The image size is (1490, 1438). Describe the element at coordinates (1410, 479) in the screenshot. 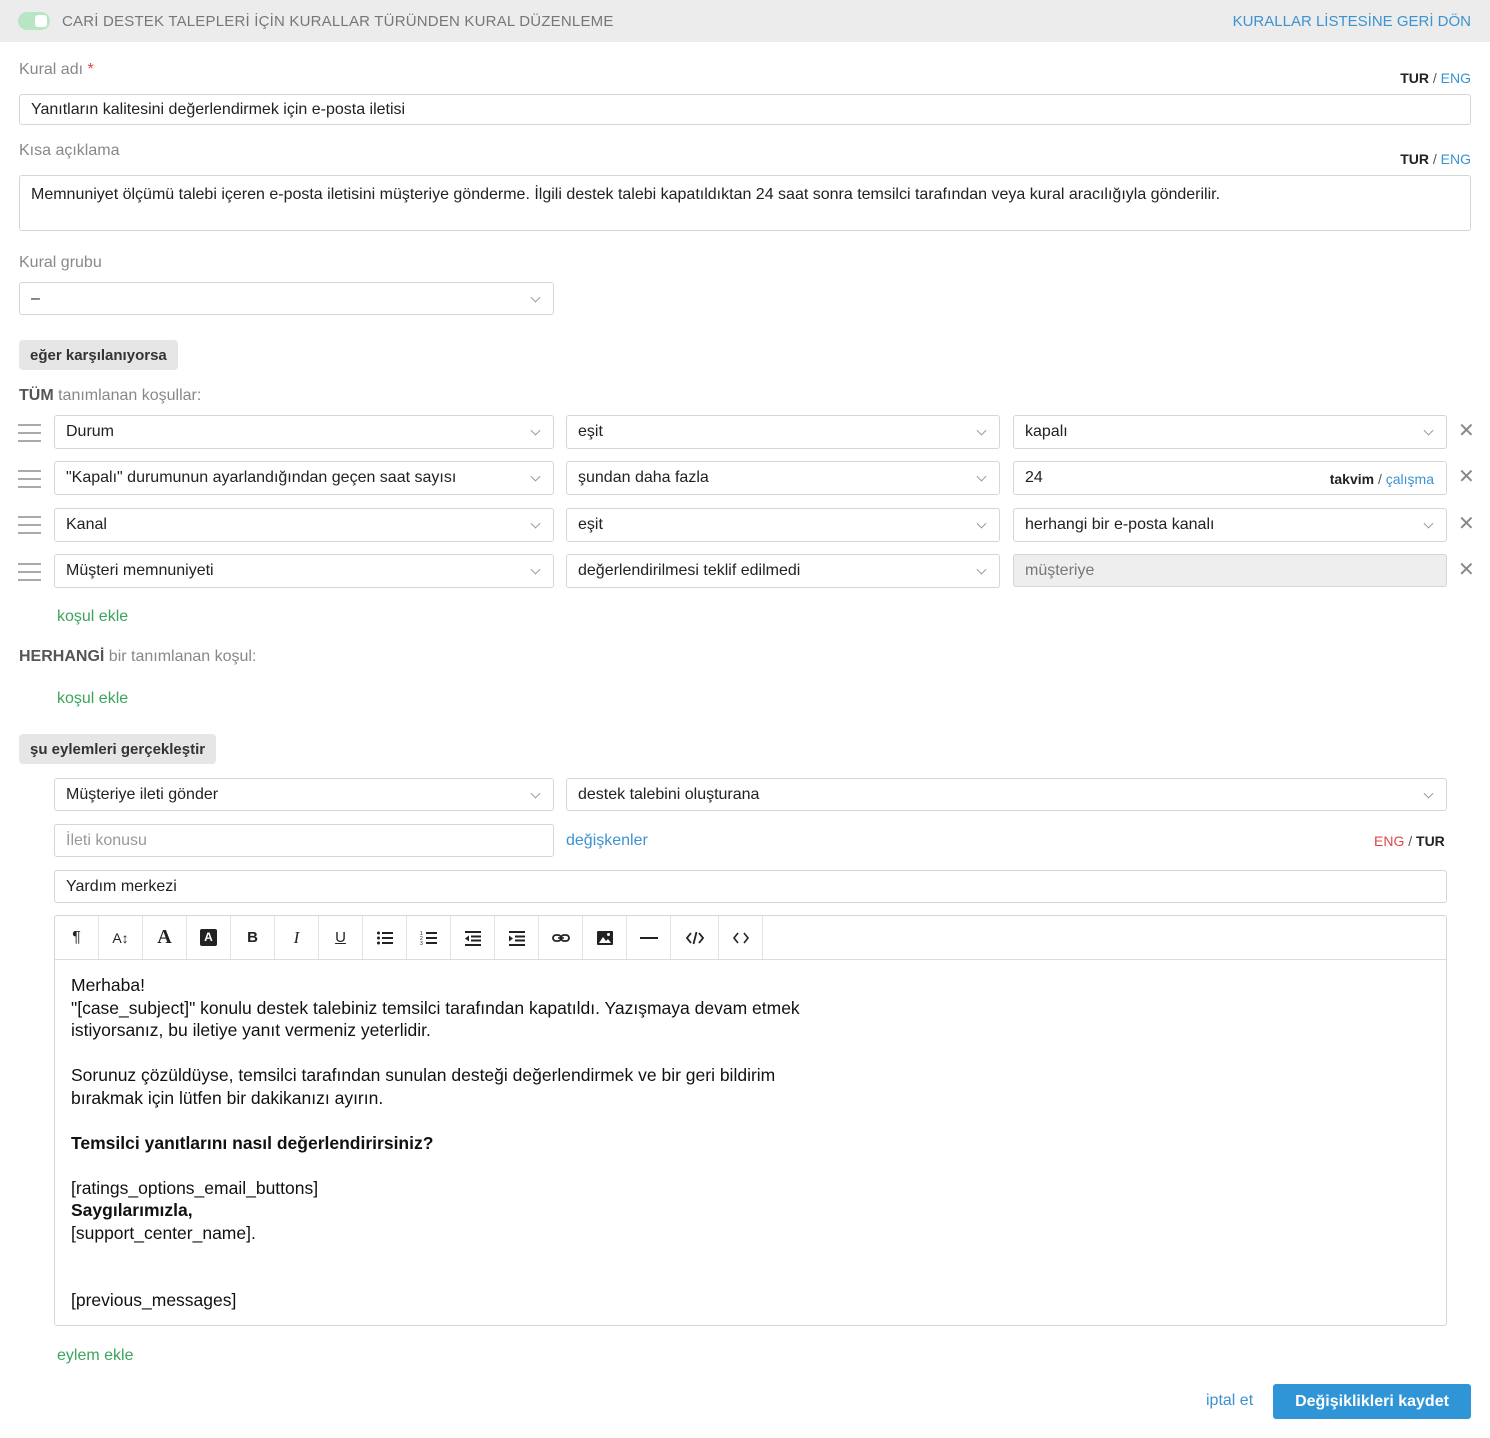

I see `unit-working: çalışma` at that location.